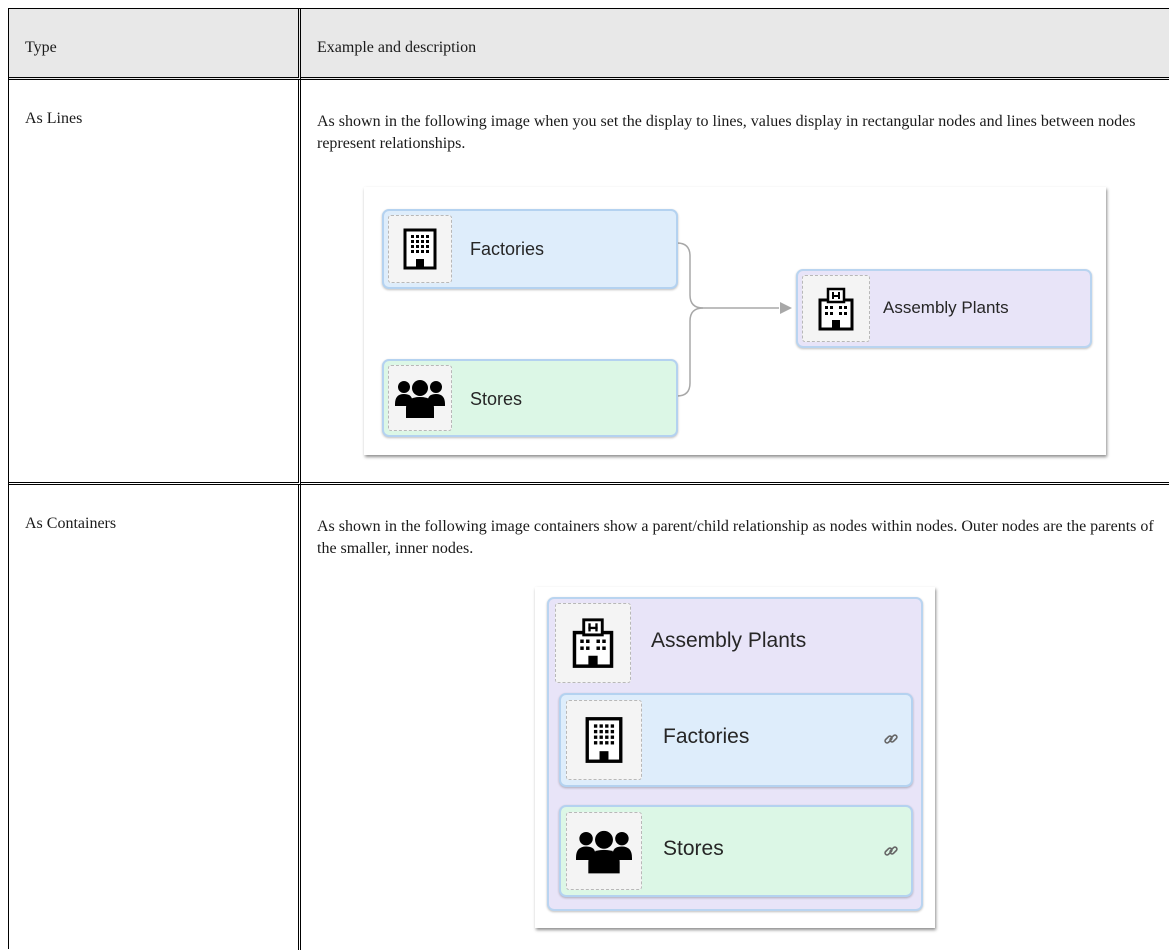 The width and height of the screenshot is (1169, 950). I want to click on assembly-plants-container: Assembly Plants Factories Stores, so click(735, 754).